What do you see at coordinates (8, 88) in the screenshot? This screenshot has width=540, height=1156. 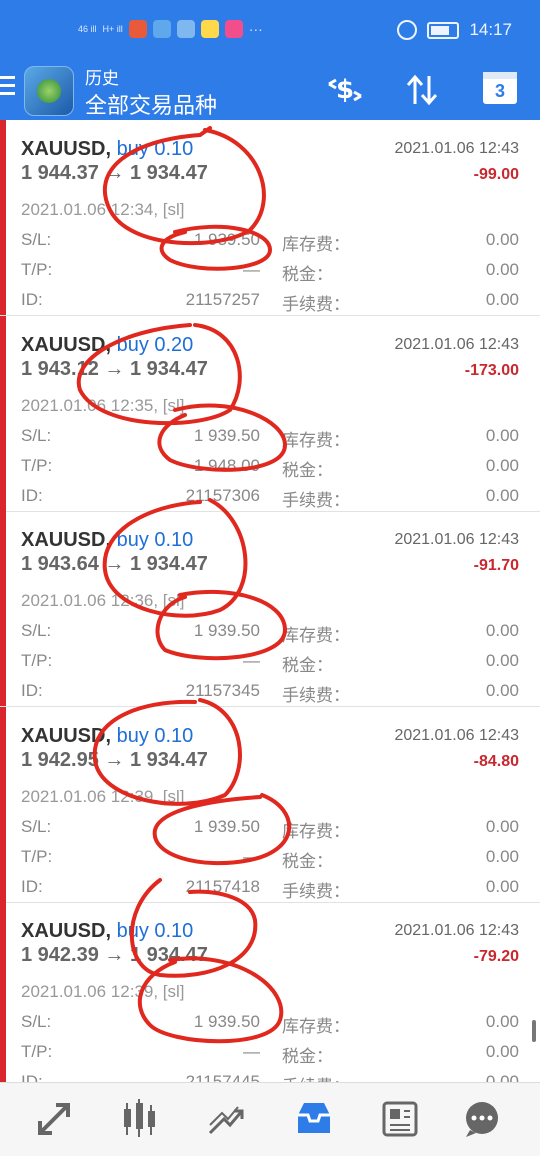 I see `menu-icon` at bounding box center [8, 88].